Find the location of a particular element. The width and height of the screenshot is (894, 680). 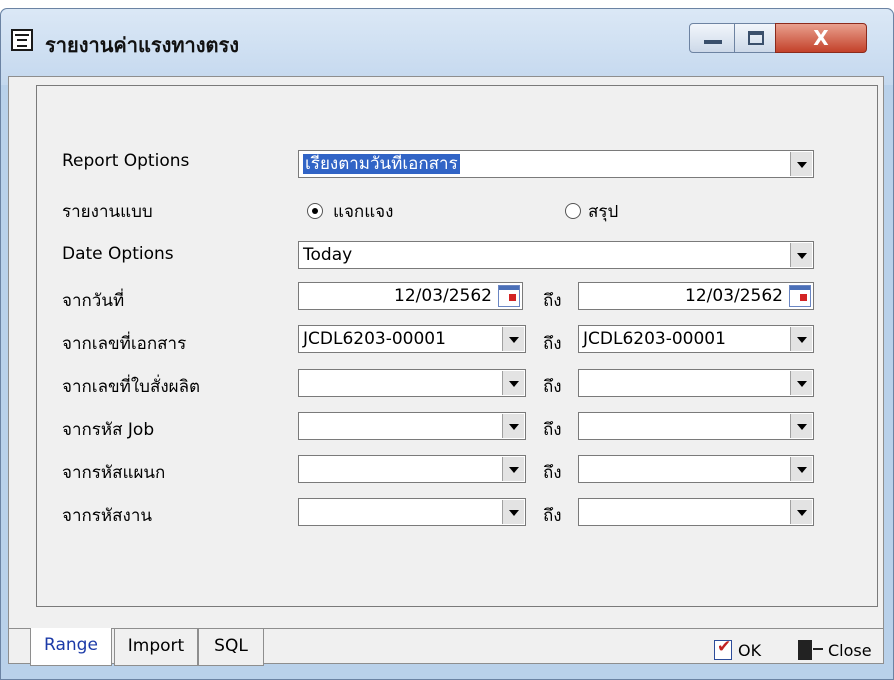

radio-detail-label: แจกแจง is located at coordinates (363, 211).